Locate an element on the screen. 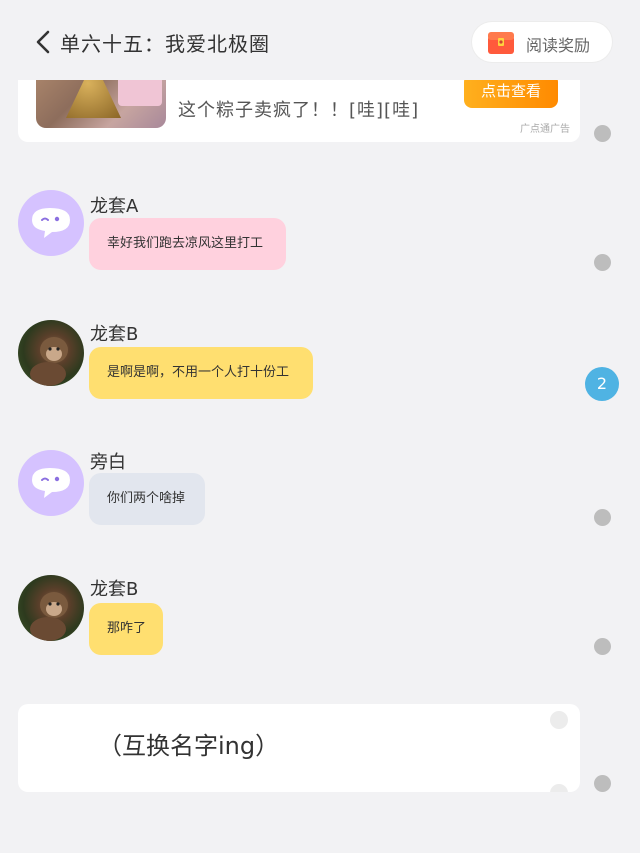  narration-text: （互换名字ing） is located at coordinates (189, 746).